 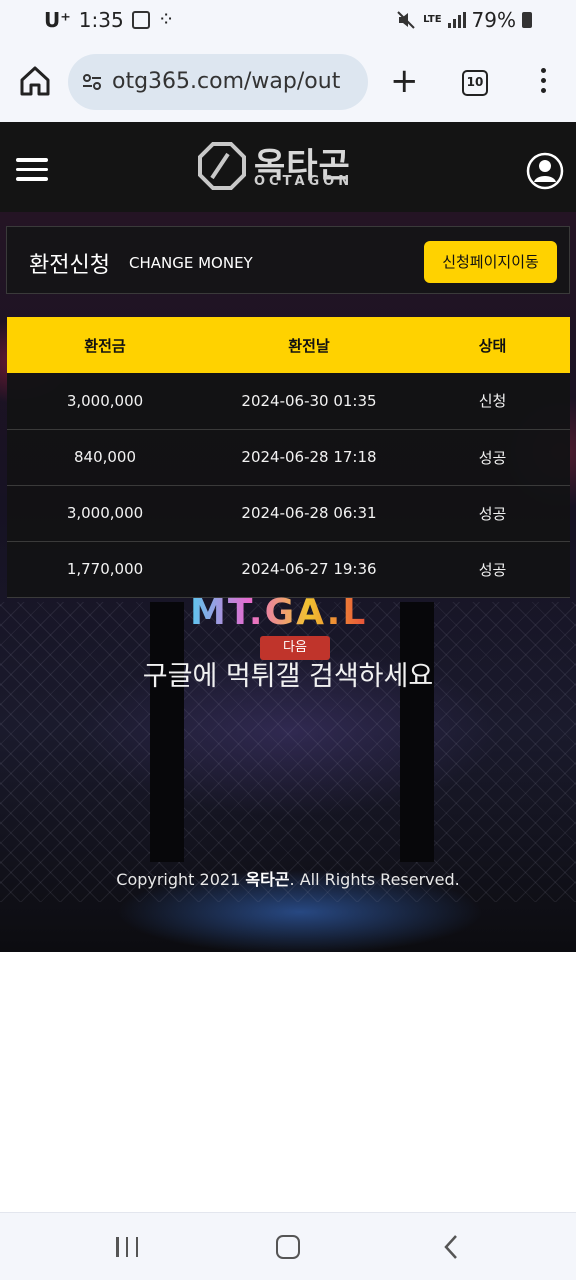 I want to click on cell-date: 2024-06-28 17:18, so click(x=309, y=457).